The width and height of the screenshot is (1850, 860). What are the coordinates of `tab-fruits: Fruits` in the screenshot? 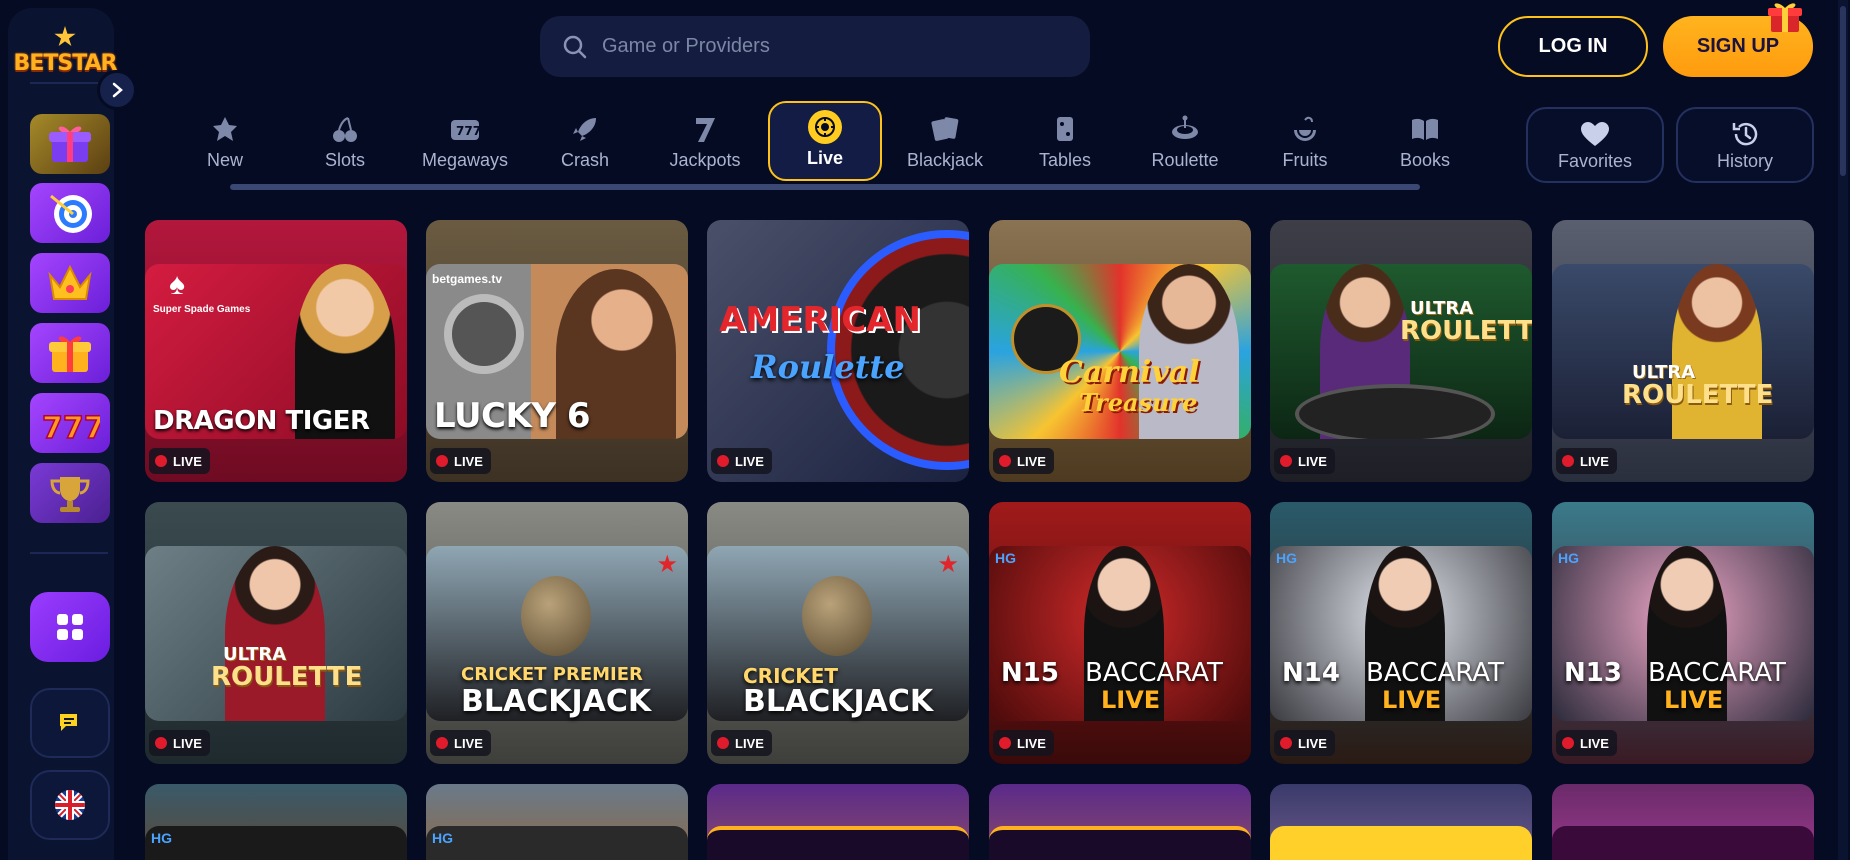 It's located at (1305, 141).